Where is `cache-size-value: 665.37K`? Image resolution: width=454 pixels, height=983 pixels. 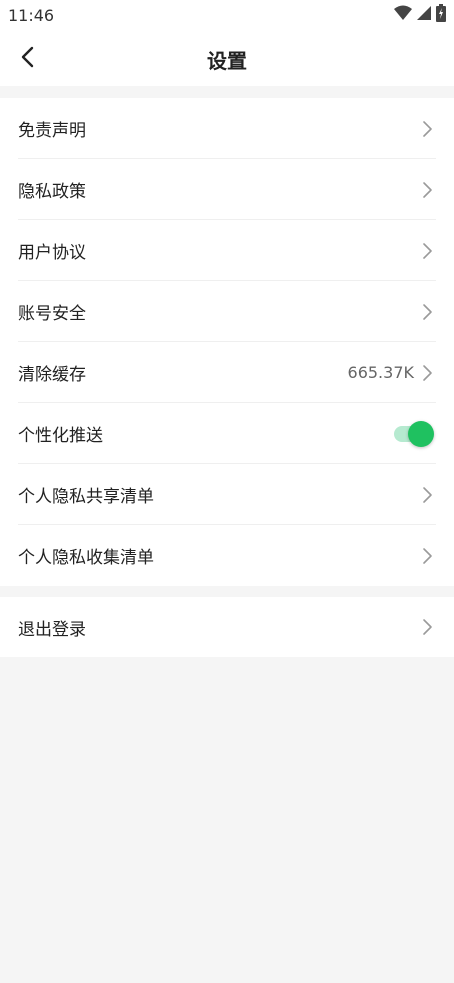
cache-size-value: 665.37K is located at coordinates (380, 372).